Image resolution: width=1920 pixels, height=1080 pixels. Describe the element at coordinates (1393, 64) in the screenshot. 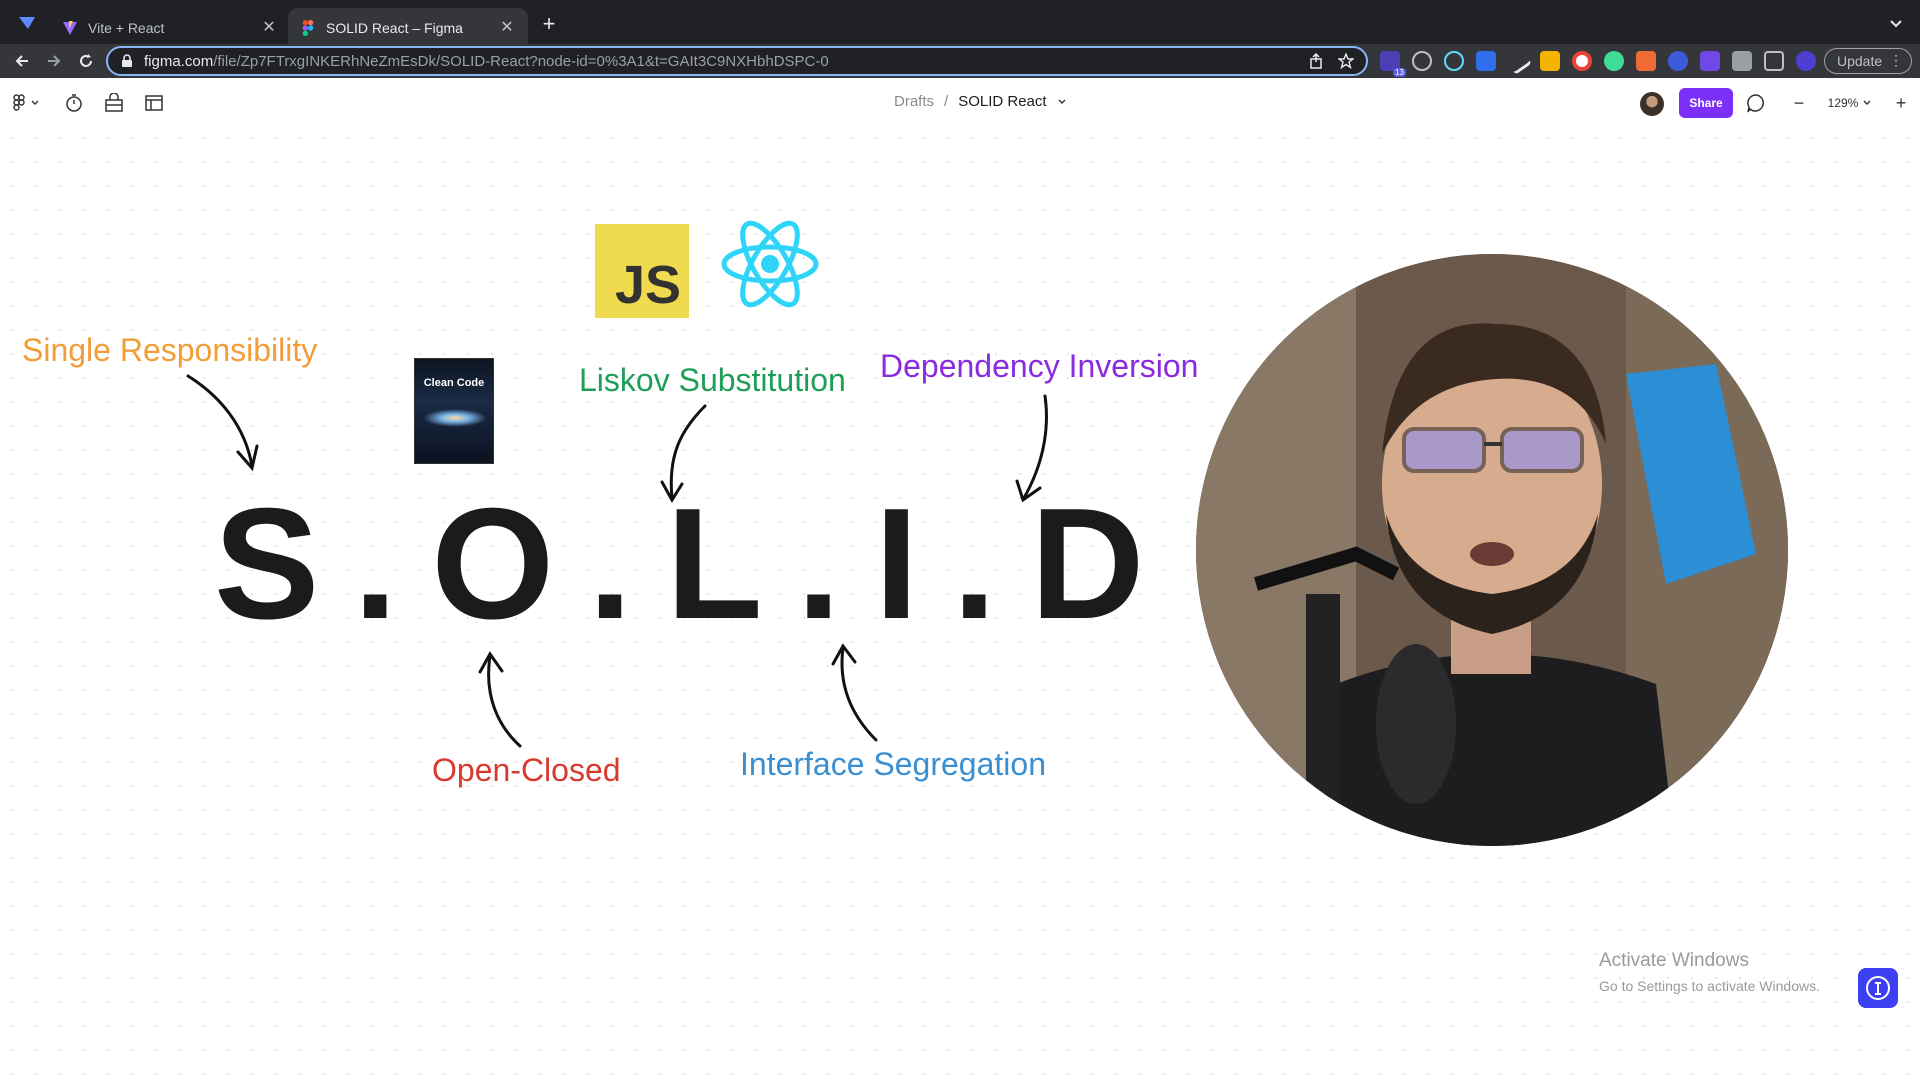

I see `extension-icon: 13` at that location.